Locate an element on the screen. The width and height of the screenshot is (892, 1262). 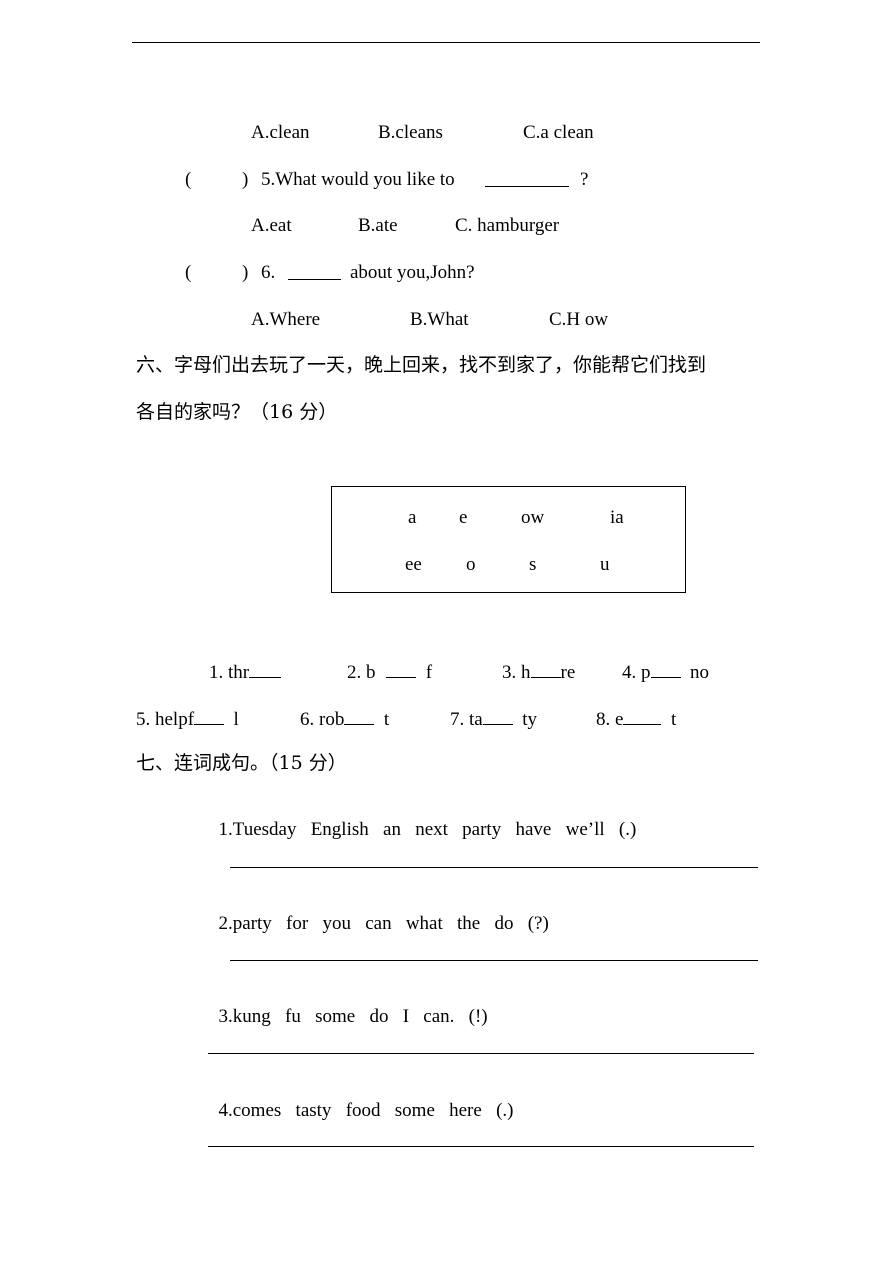
fill-item-8: 8. e t is located at coordinates (636, 718).